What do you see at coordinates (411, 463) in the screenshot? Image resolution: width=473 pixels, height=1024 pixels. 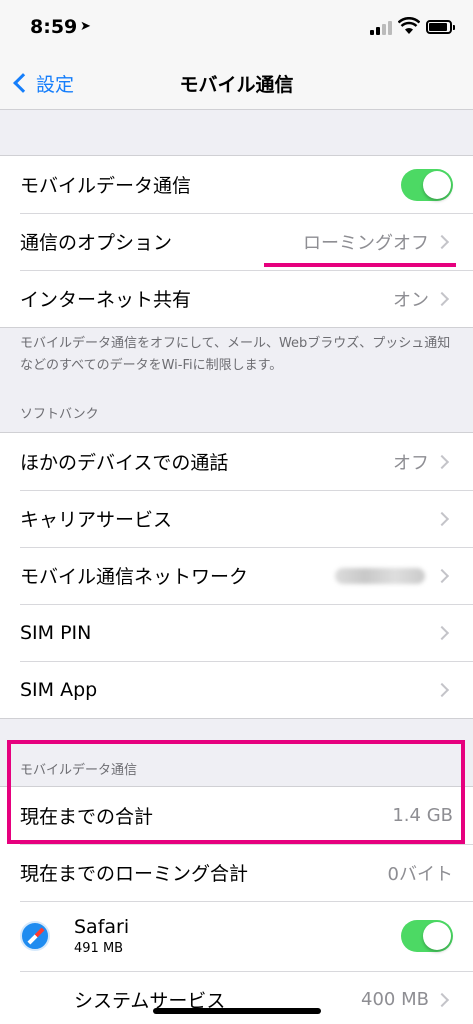 I see `other-devices-calls-value: オフ` at bounding box center [411, 463].